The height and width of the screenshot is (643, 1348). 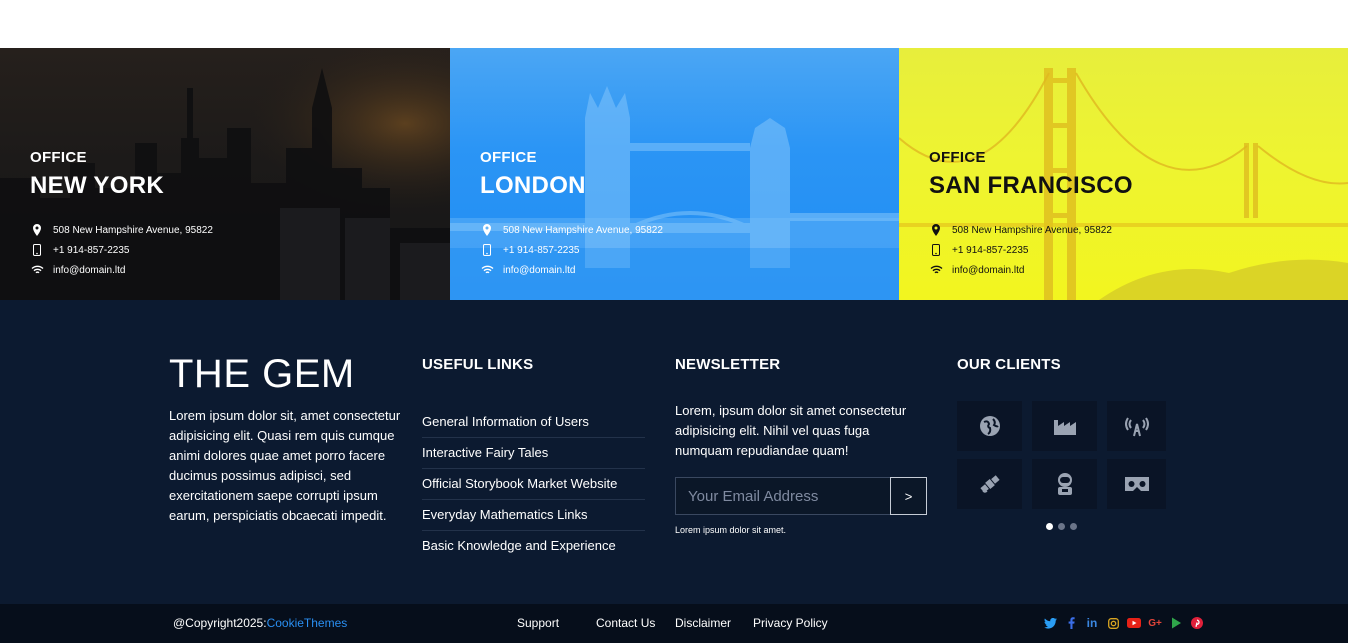 What do you see at coordinates (1113, 623) in the screenshot?
I see `instagram-icon` at bounding box center [1113, 623].